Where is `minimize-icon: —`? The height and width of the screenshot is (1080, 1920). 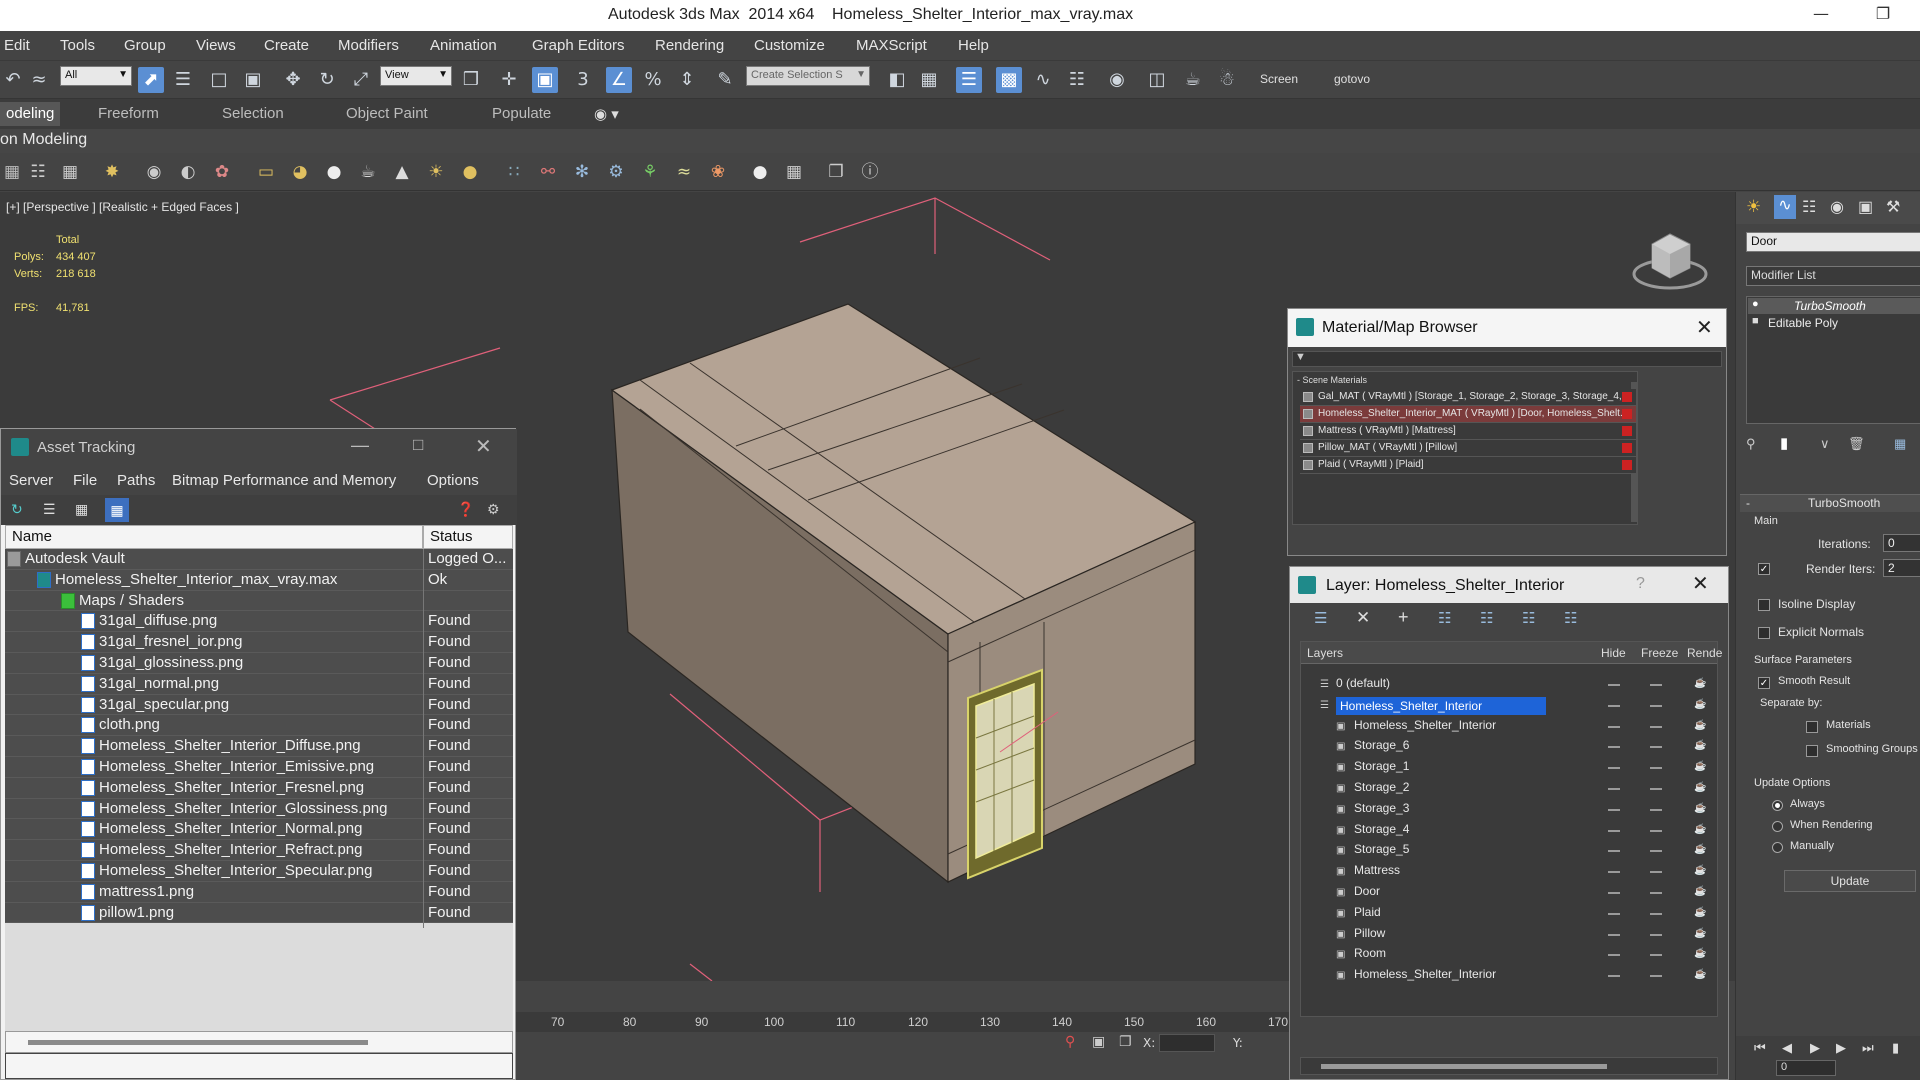
minimize-icon: — is located at coordinates (1821, 15).